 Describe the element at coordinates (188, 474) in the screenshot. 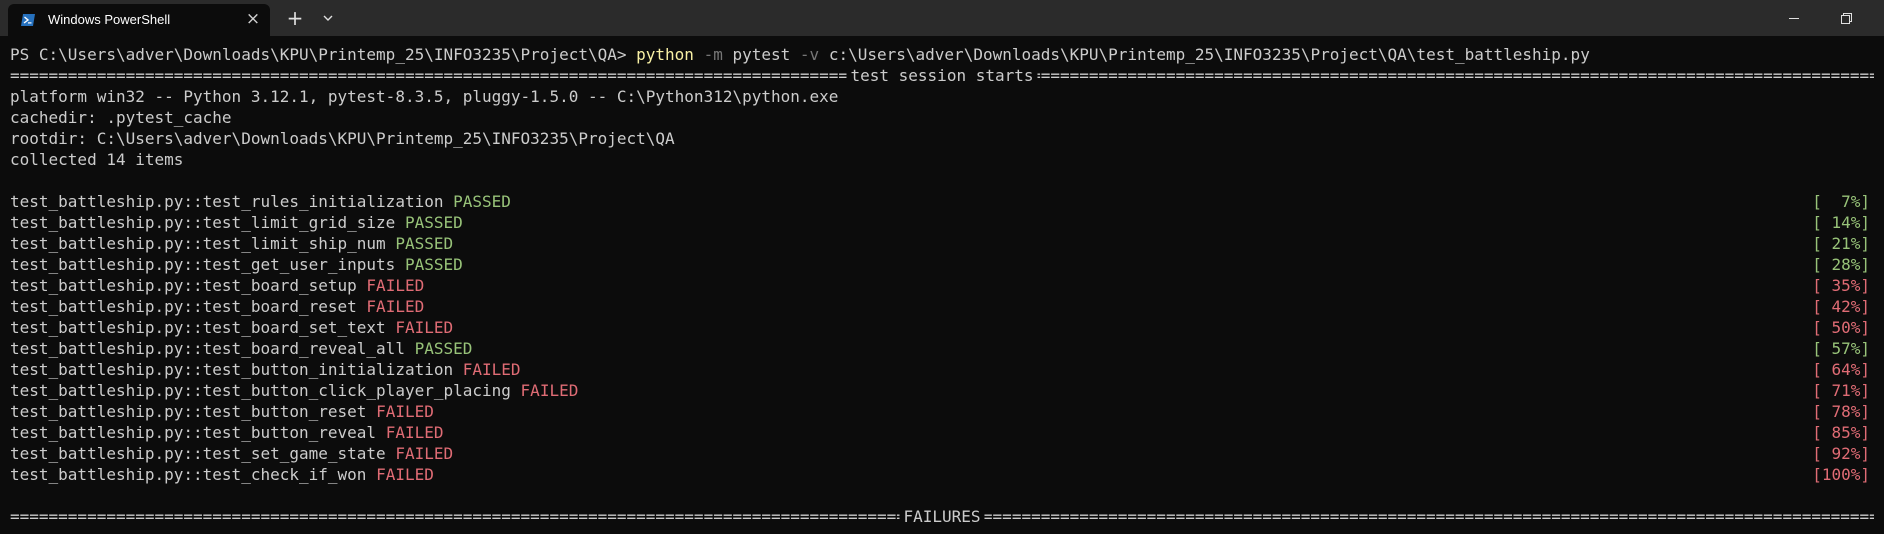

I see `test-name: test_battleship.py::test_check_if_won` at that location.